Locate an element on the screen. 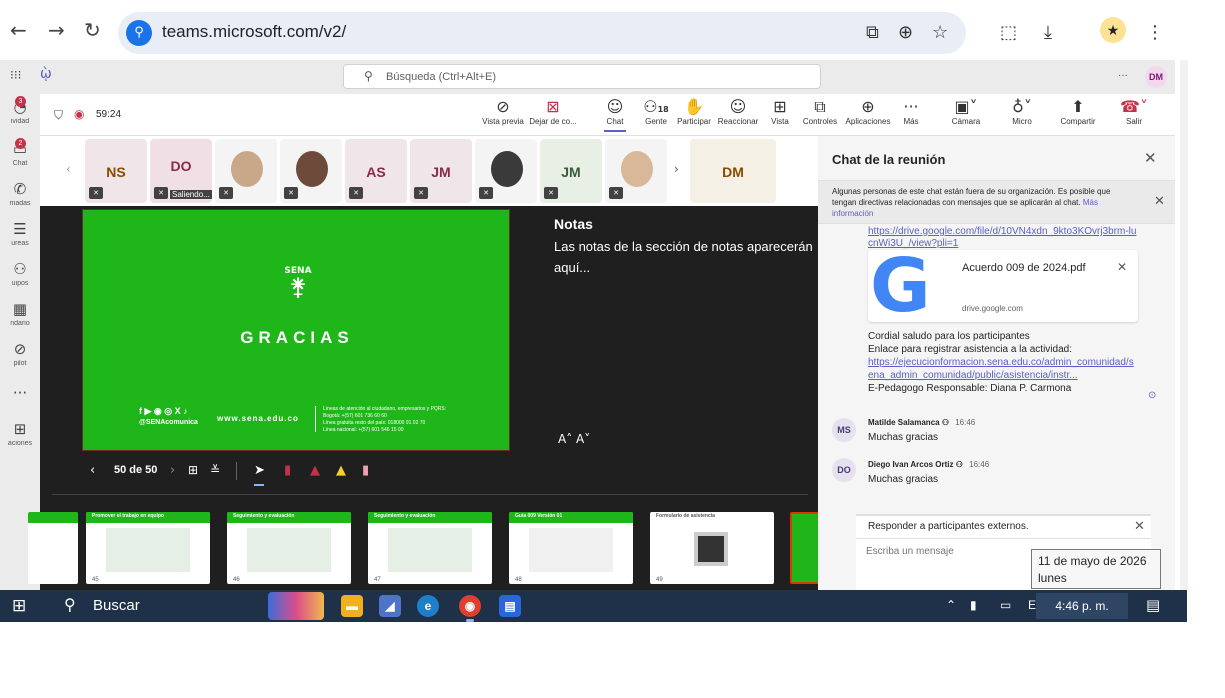 This screenshot has width=1225, height=698. preview-button: ⊘ Vista previa is located at coordinates (503, 111).